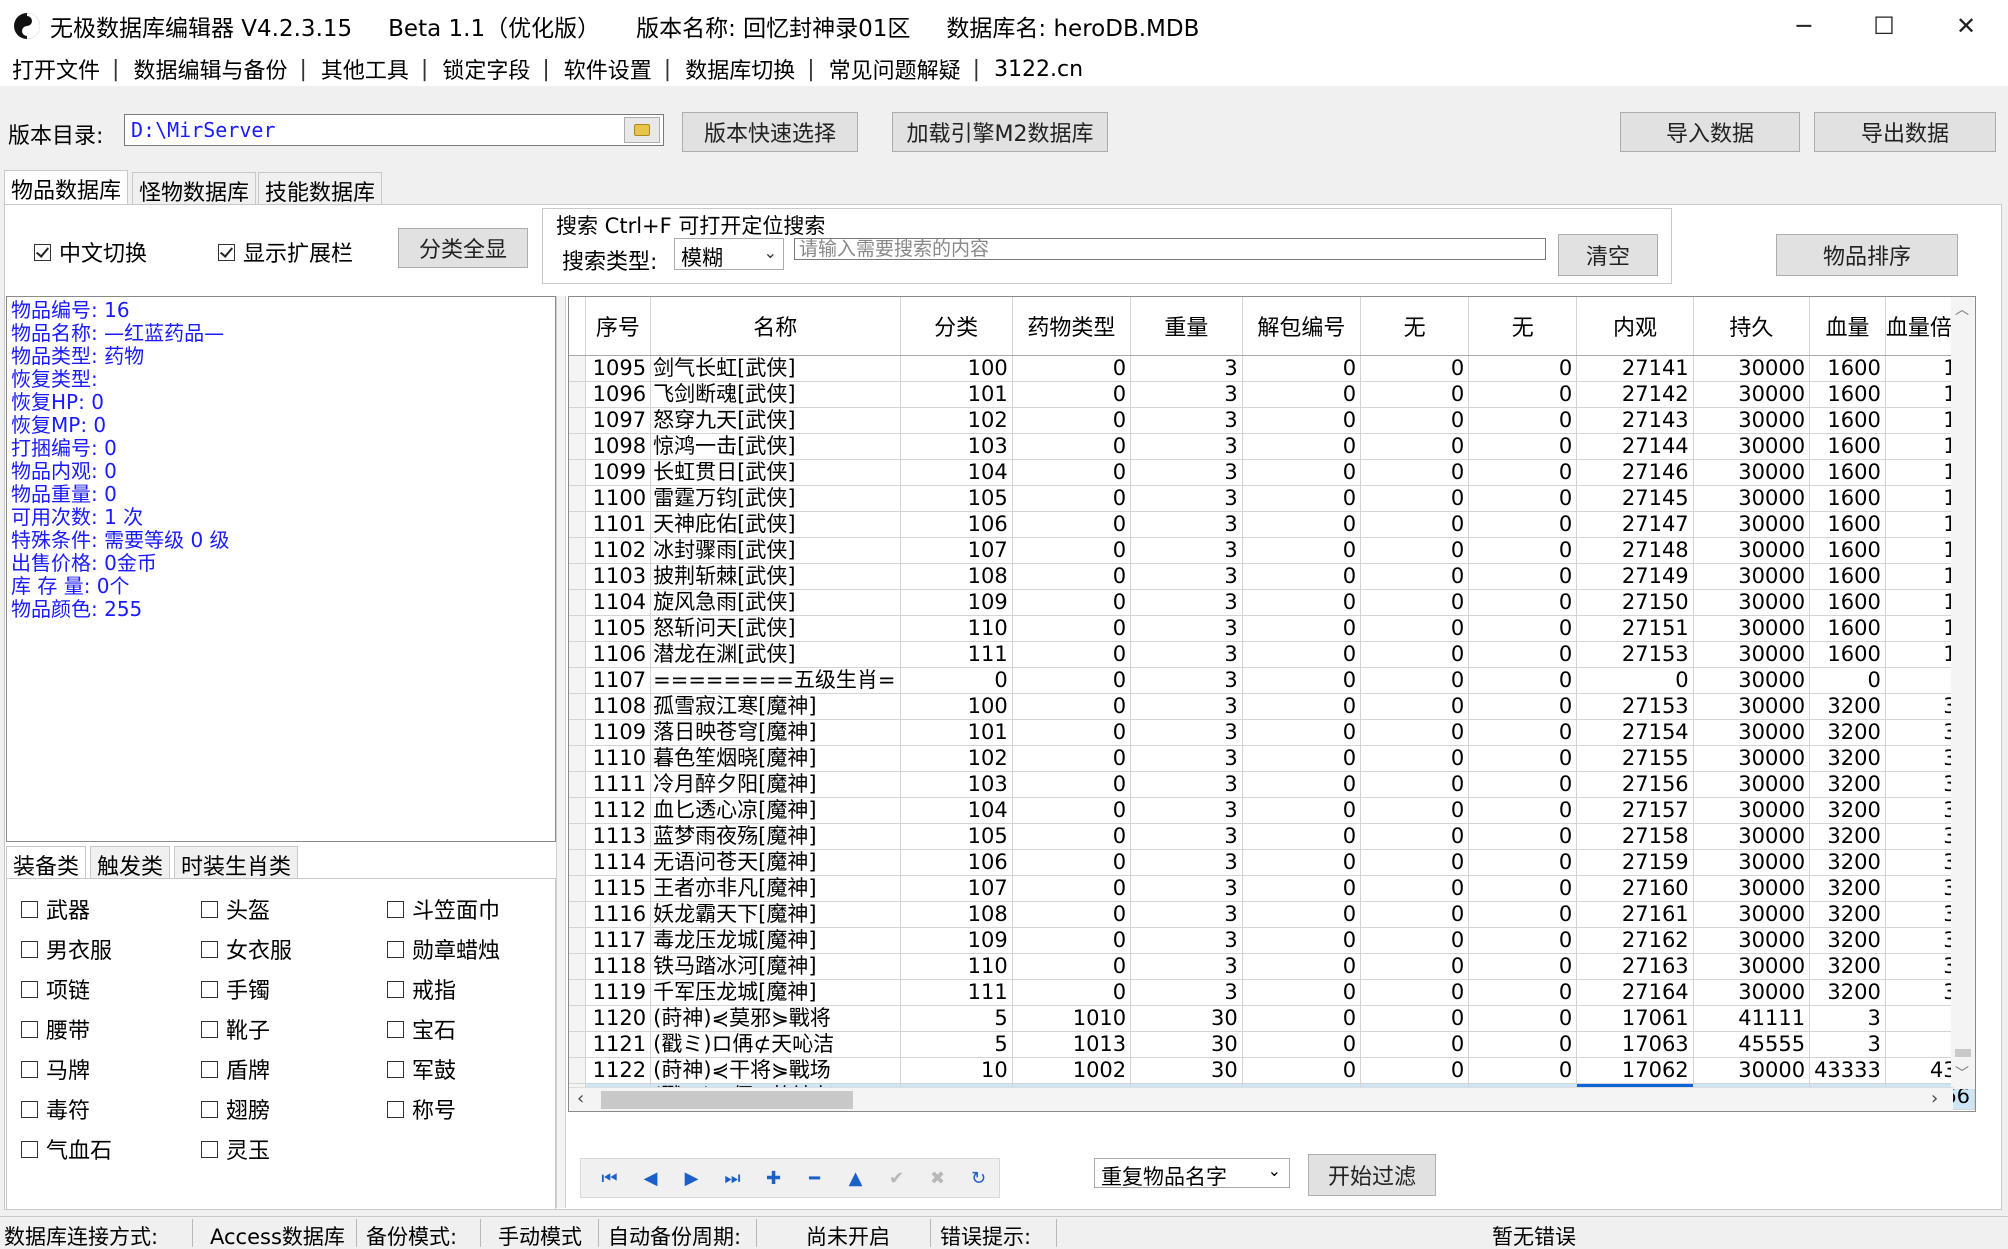  What do you see at coordinates (235, 1069) in the screenshot?
I see `category-checkbox: 盾牌` at bounding box center [235, 1069].